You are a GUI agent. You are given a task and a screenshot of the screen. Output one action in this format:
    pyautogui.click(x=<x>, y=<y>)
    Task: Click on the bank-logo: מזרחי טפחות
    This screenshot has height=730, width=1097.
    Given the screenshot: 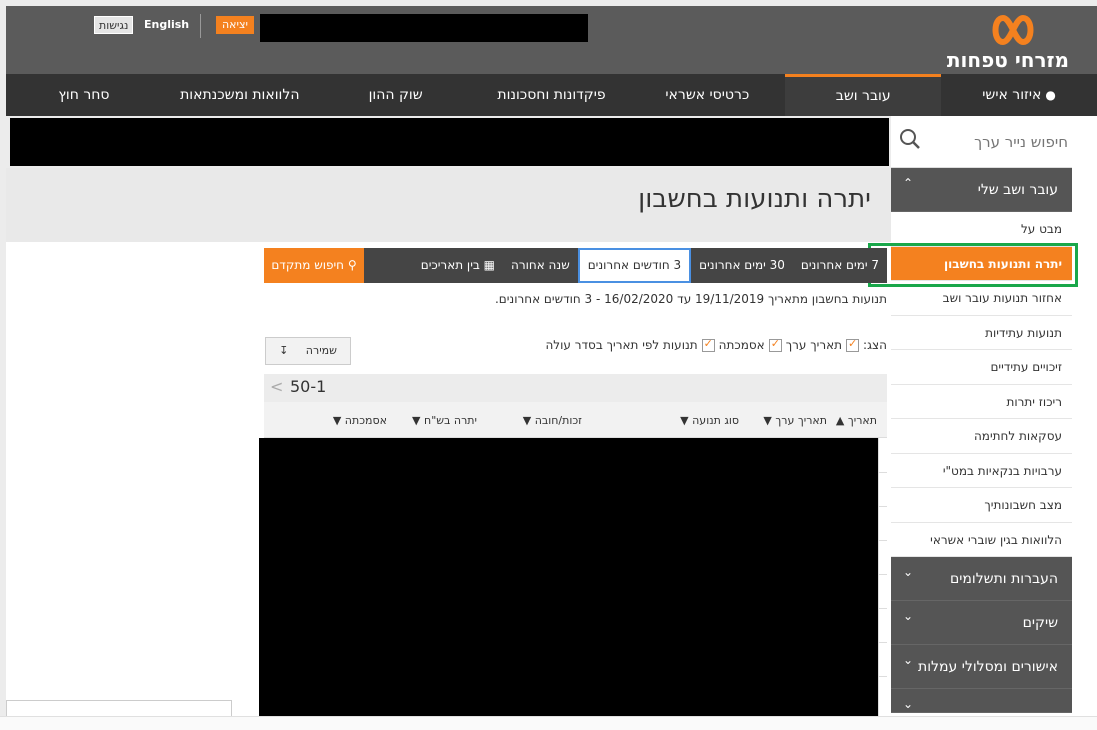 What is the action you would take?
    pyautogui.click(x=1008, y=43)
    